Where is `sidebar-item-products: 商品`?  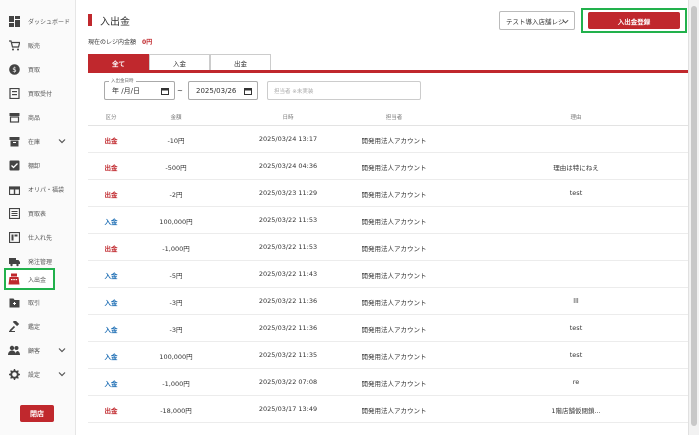
sidebar-item-products: 商品 is located at coordinates (38, 117).